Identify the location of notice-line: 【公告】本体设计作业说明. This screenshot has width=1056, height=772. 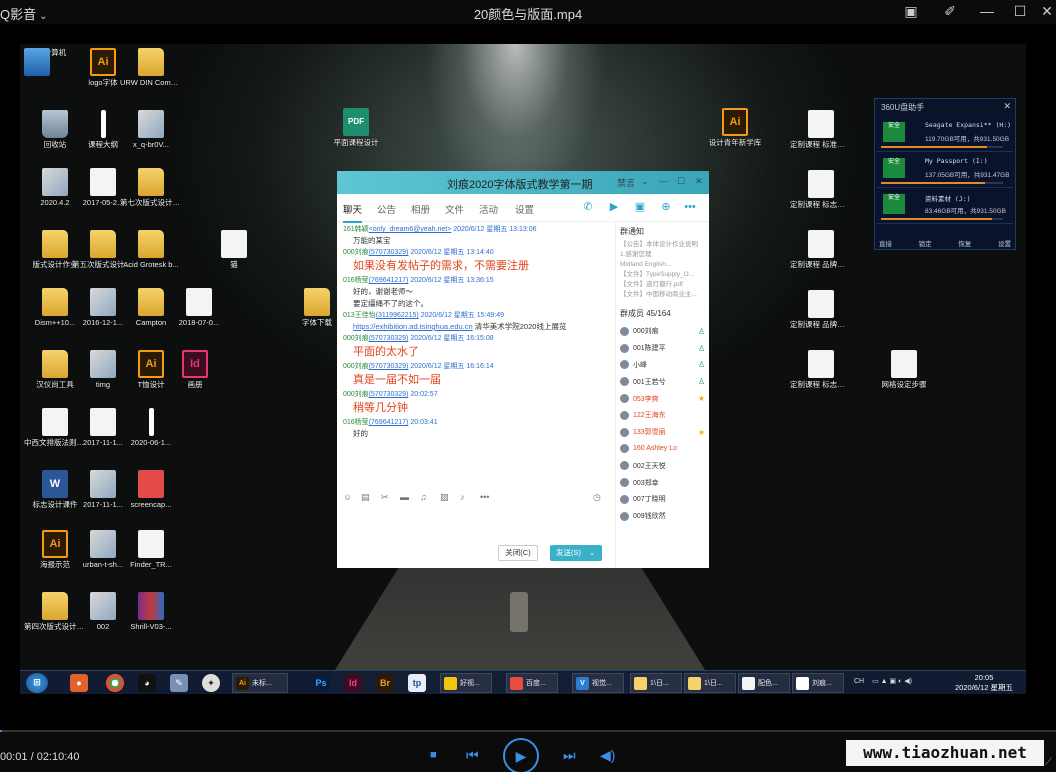
(662, 245).